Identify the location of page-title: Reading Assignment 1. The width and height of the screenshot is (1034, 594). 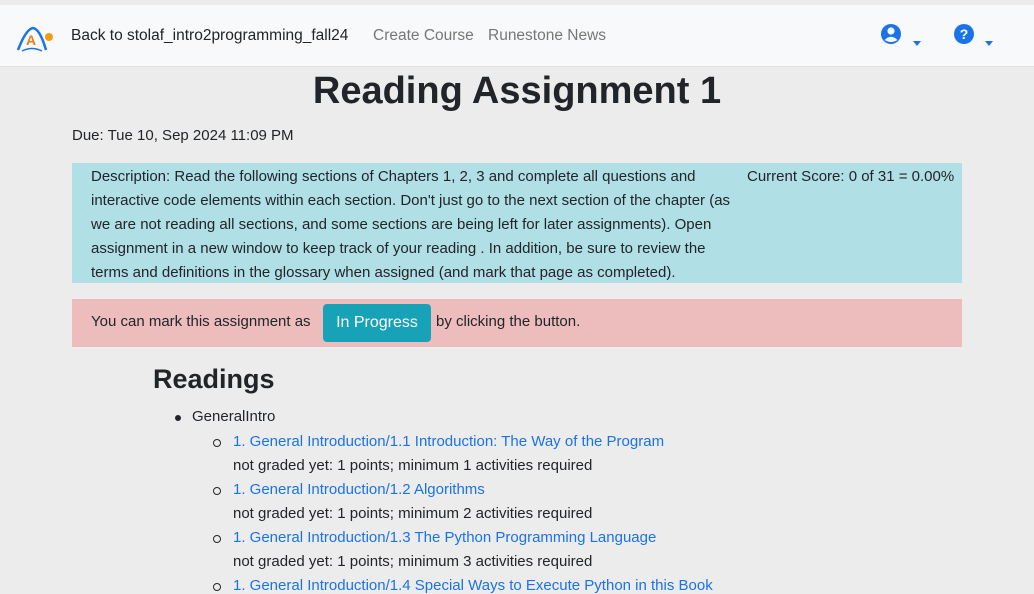
(517, 91).